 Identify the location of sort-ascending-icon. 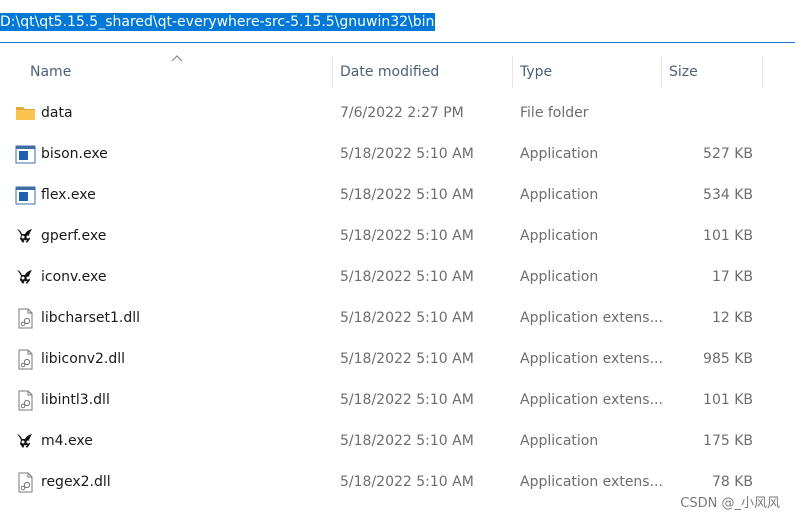
(177, 58).